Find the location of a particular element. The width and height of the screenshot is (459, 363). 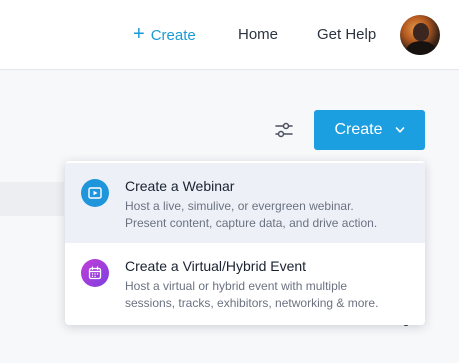

user-avatar is located at coordinates (420, 35).